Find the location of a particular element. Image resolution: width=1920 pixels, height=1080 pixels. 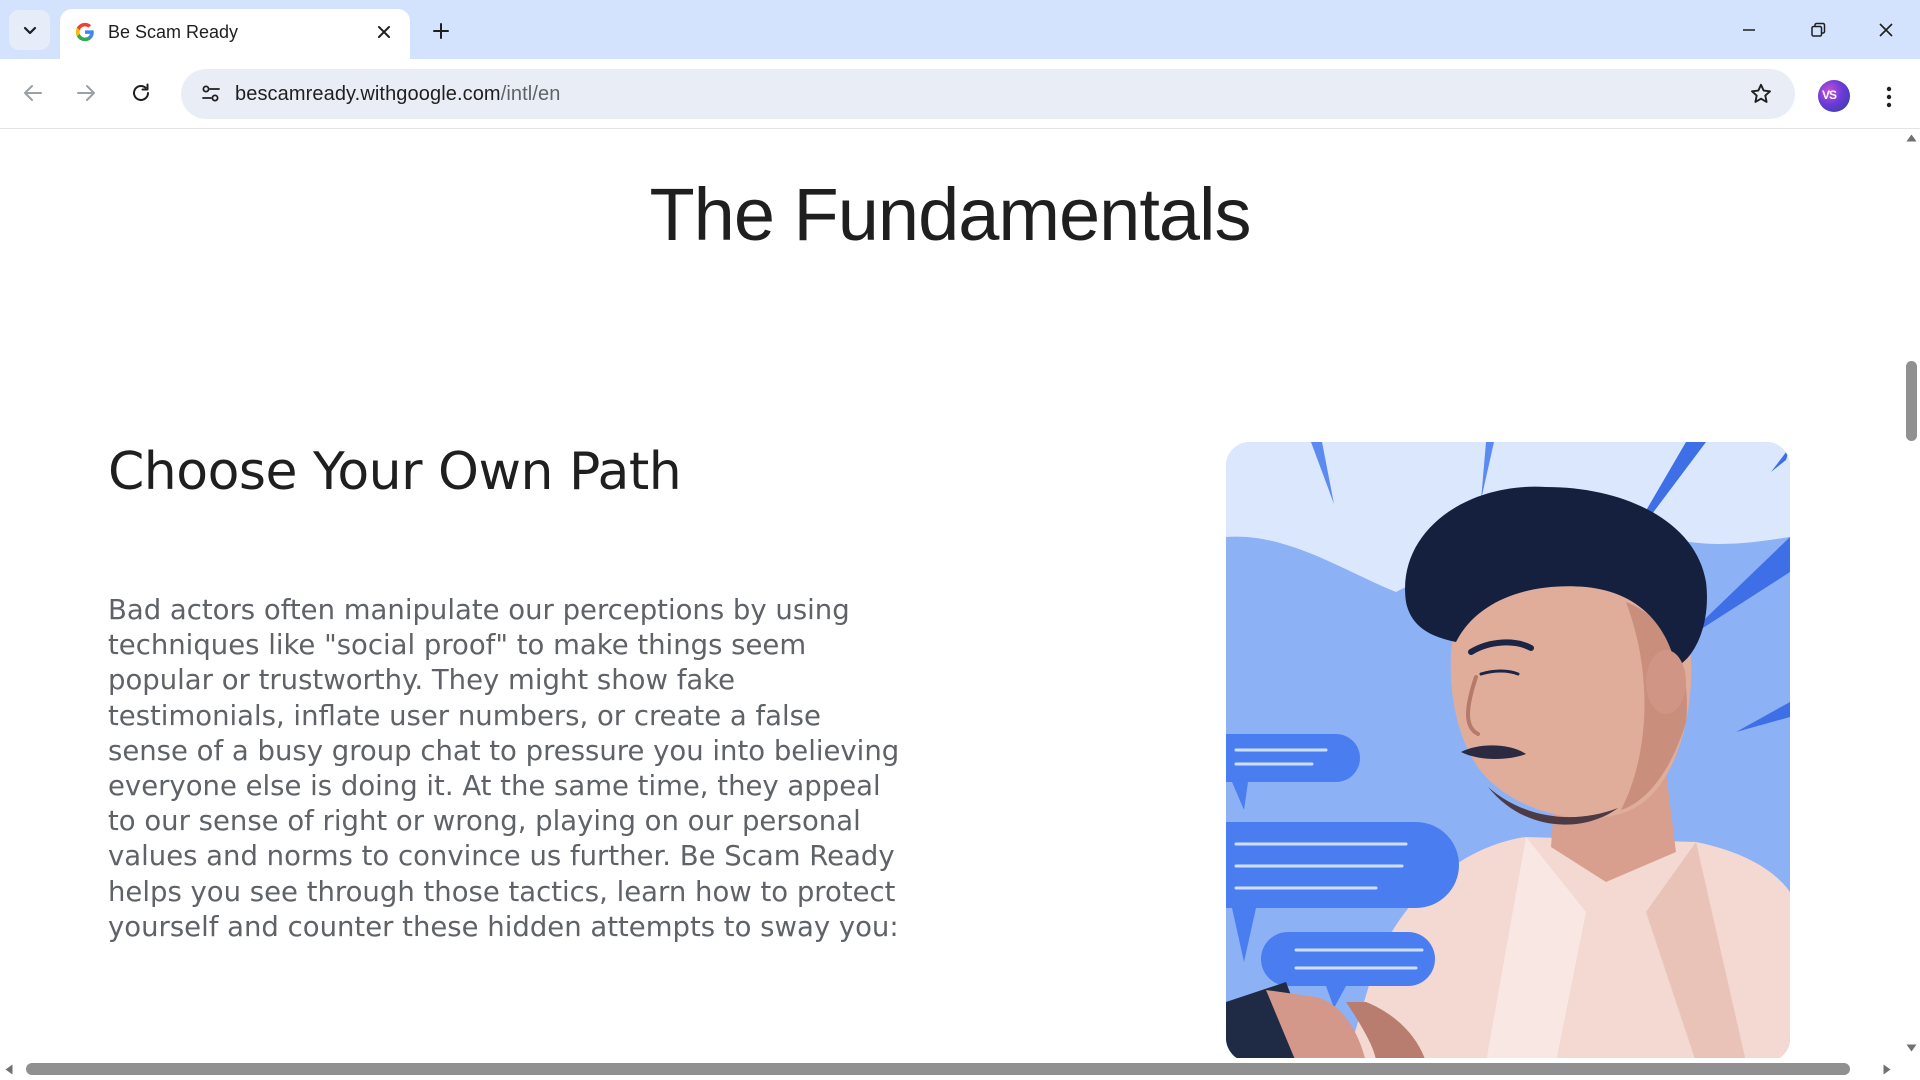

browser-toolbar: bescamready.withgoogle.com/intl/en is located at coordinates (960, 94).